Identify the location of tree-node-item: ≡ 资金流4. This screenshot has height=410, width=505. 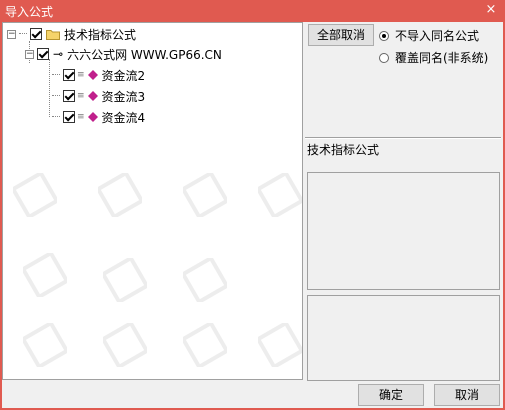
(97, 117).